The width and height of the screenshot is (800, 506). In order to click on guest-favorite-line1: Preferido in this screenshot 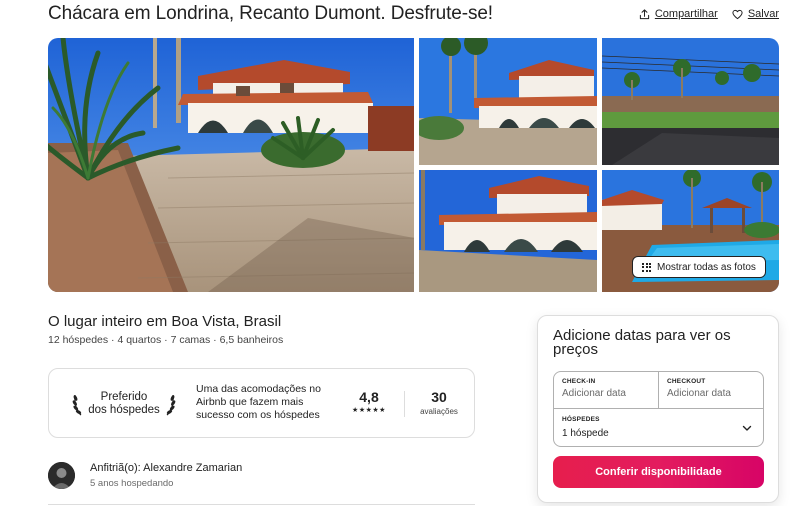, I will do `click(124, 397)`.